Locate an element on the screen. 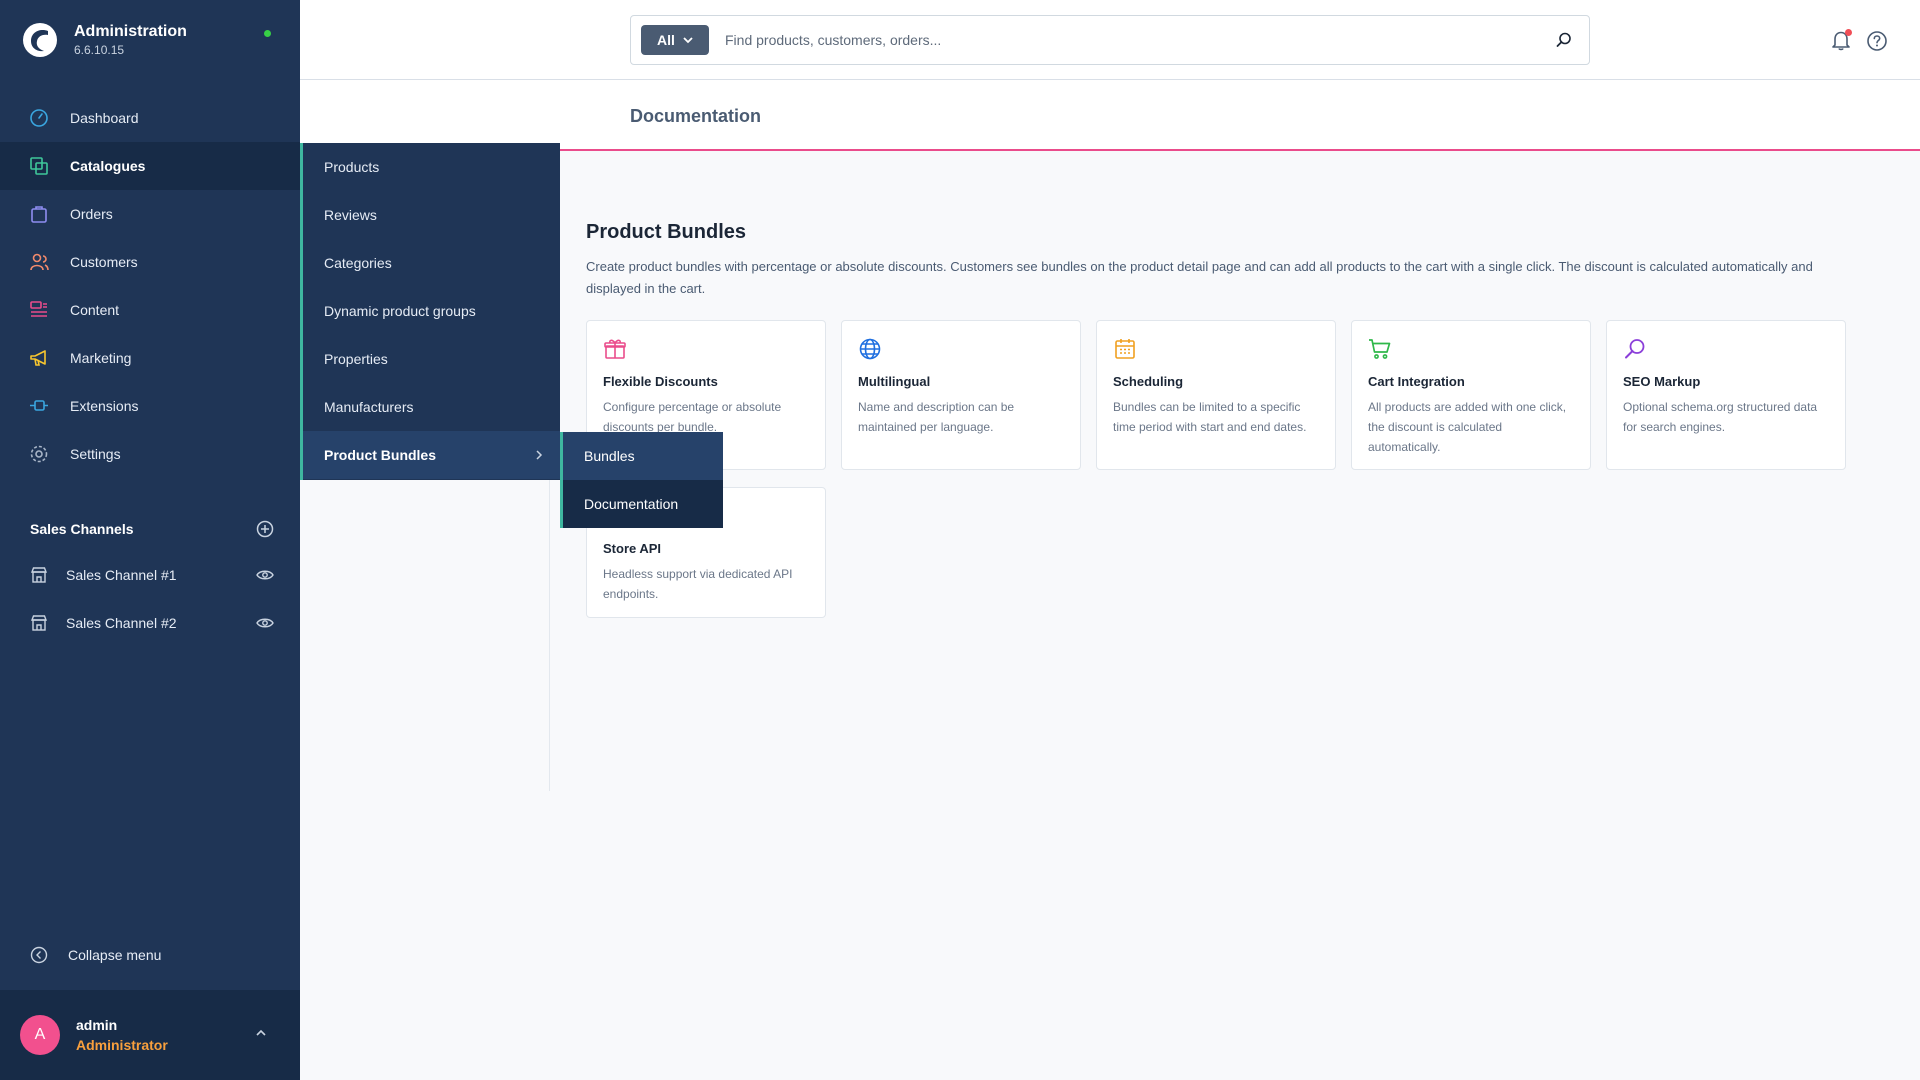  flyout-label: Reviews is located at coordinates (350, 215).